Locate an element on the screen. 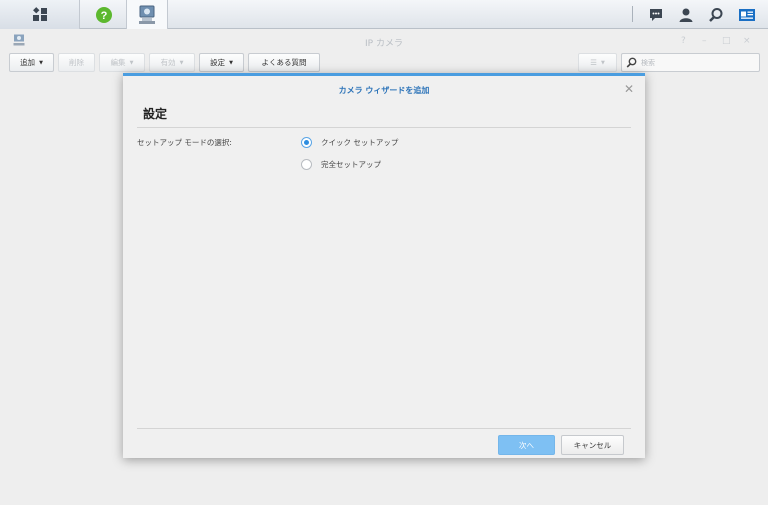 The image size is (768, 505). user-icon is located at coordinates (686, 15).